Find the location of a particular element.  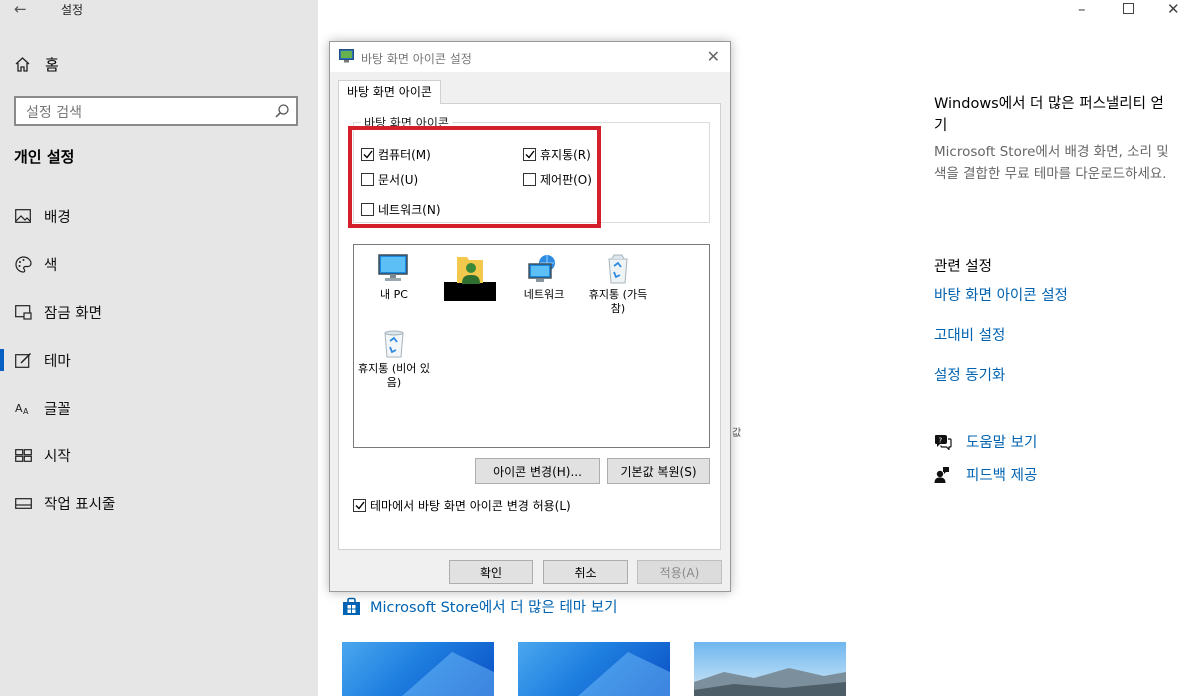

app-title: 설정 is located at coordinates (72, 10).